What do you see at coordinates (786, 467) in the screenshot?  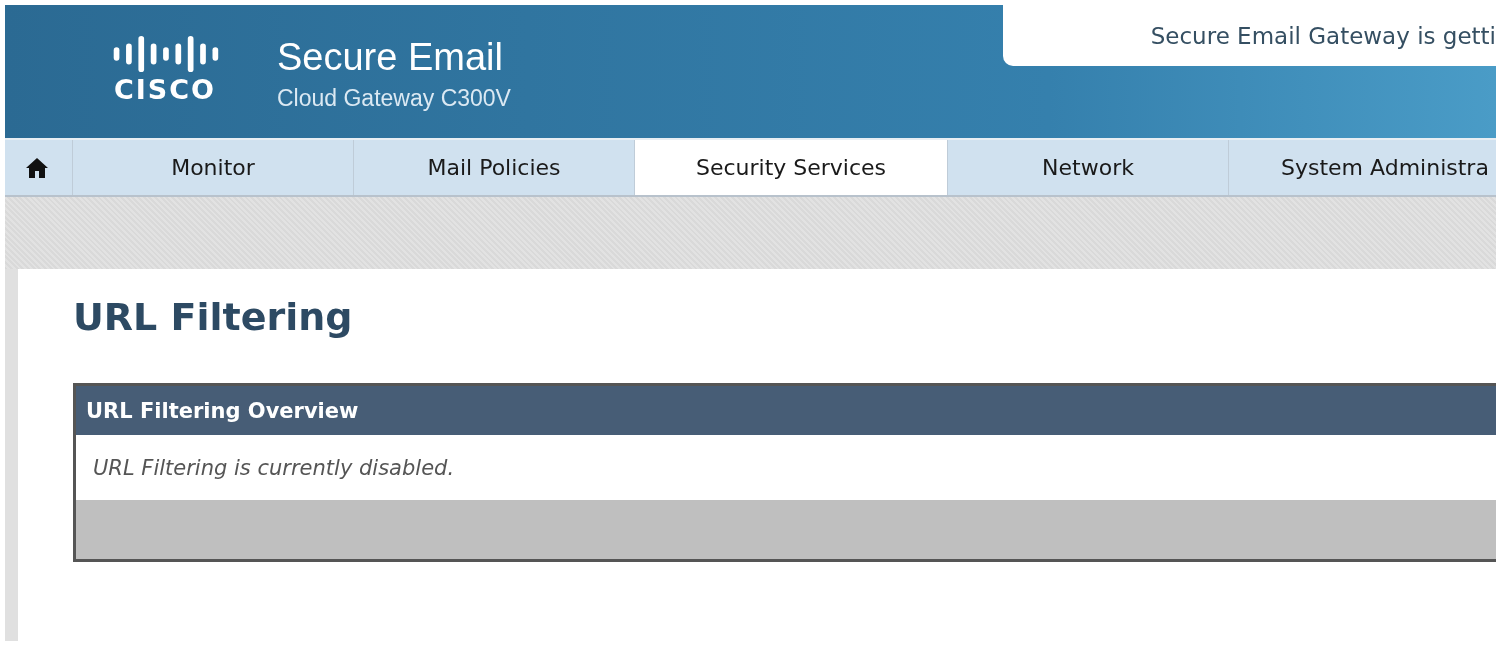 I see `status-message: URL Filtering is currently disabled.` at bounding box center [786, 467].